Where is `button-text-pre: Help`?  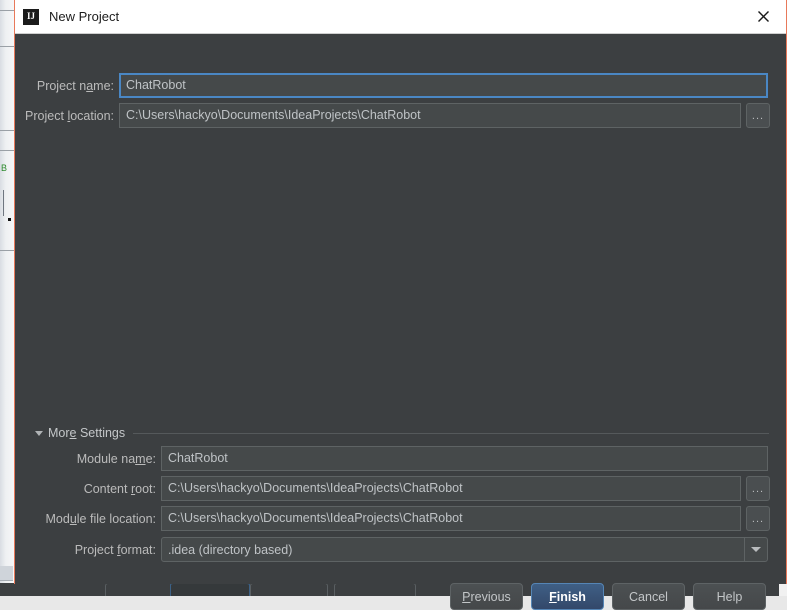 button-text-pre: Help is located at coordinates (730, 597).